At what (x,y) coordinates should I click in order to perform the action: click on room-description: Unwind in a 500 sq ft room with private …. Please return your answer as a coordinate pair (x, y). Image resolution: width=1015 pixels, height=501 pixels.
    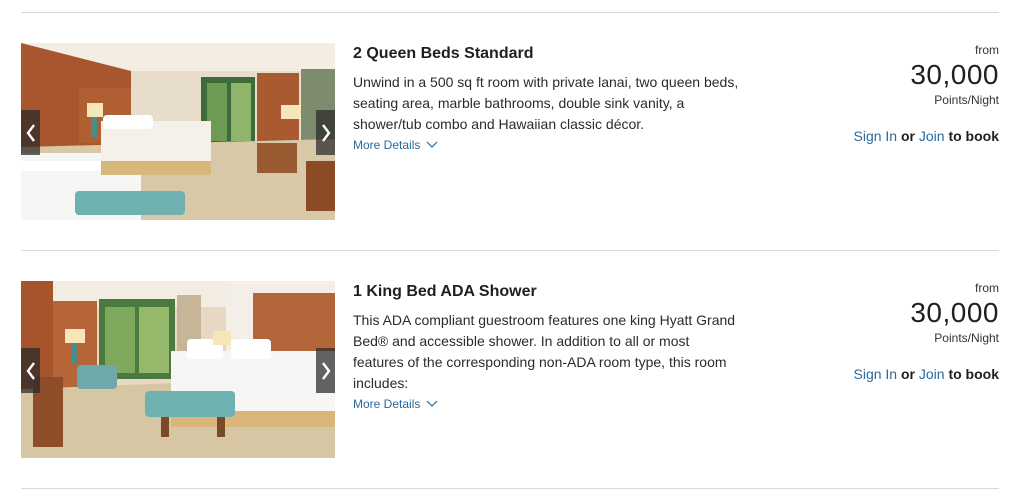
    Looking at the image, I should click on (546, 103).